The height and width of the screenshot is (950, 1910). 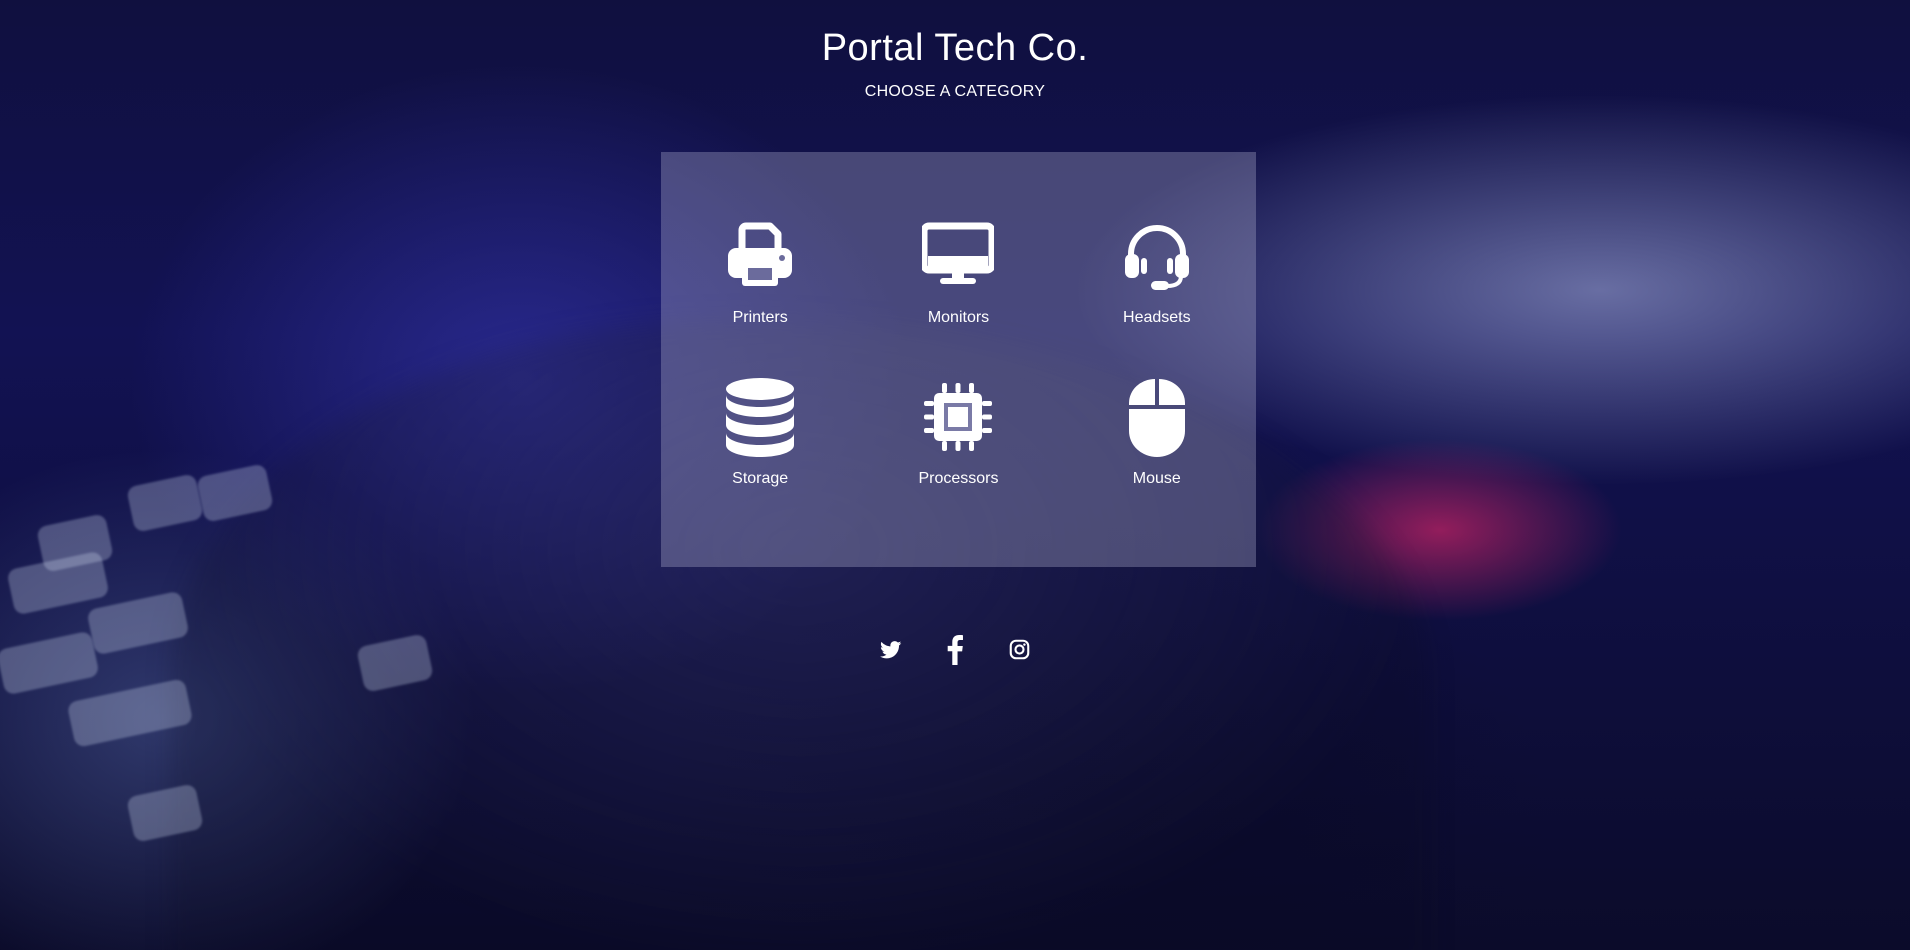 I want to click on page-title: Portal Tech Co., so click(x=955, y=48).